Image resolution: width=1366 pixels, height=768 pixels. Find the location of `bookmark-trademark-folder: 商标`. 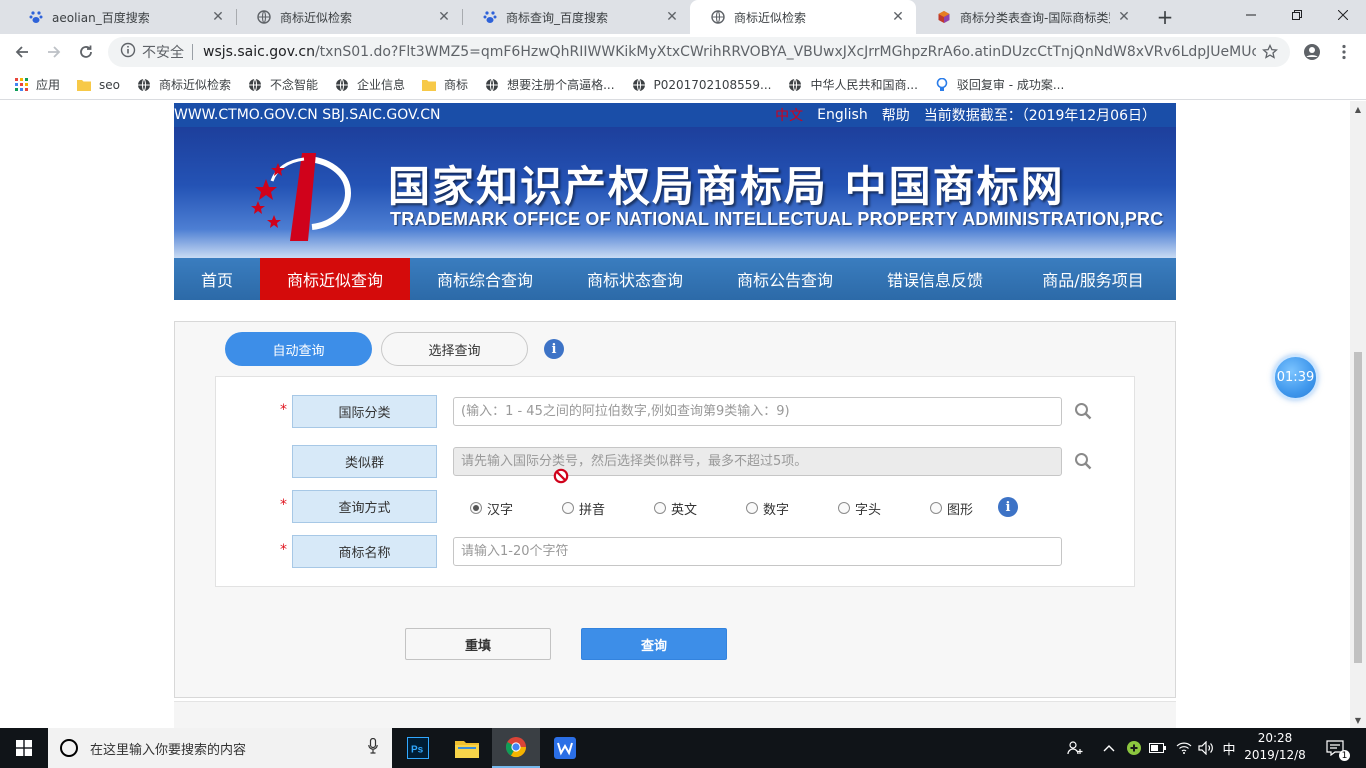

bookmark-trademark-folder: 商标 is located at coordinates (445, 84).